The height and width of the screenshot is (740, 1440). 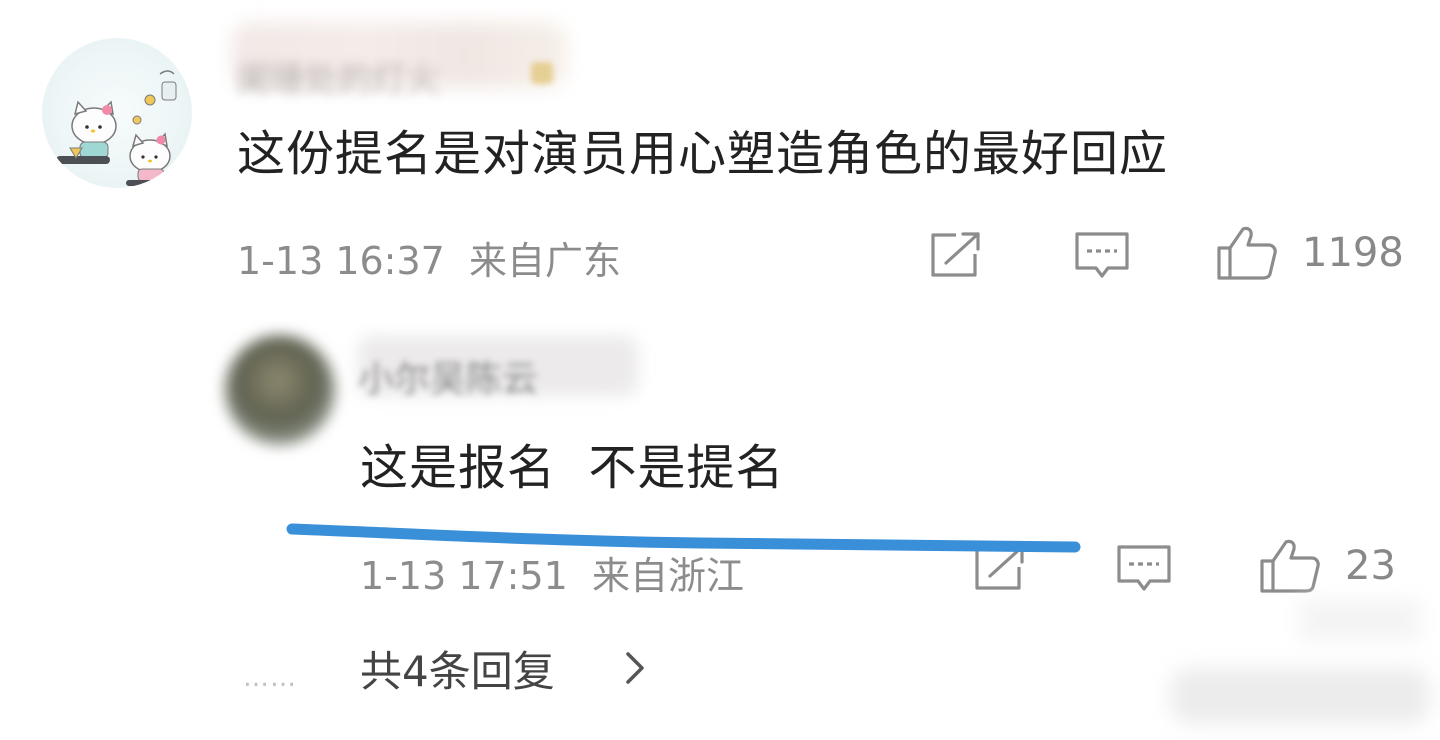 What do you see at coordinates (703, 154) in the screenshot?
I see `comment-text: 这份提名是对演员用心塑造角色的最好回应` at bounding box center [703, 154].